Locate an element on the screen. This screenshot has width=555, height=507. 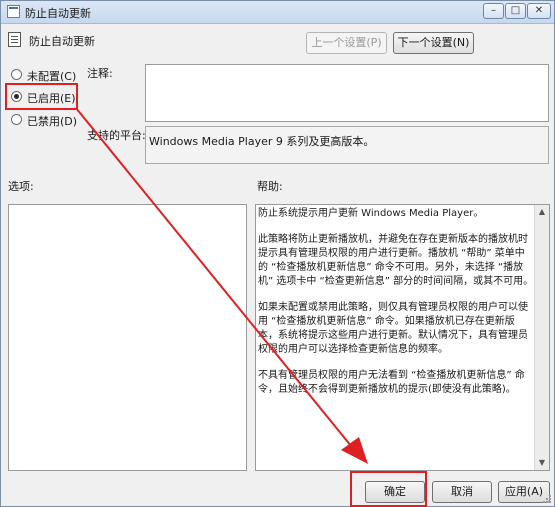
close-button: ✕ is located at coordinates (539, 11).